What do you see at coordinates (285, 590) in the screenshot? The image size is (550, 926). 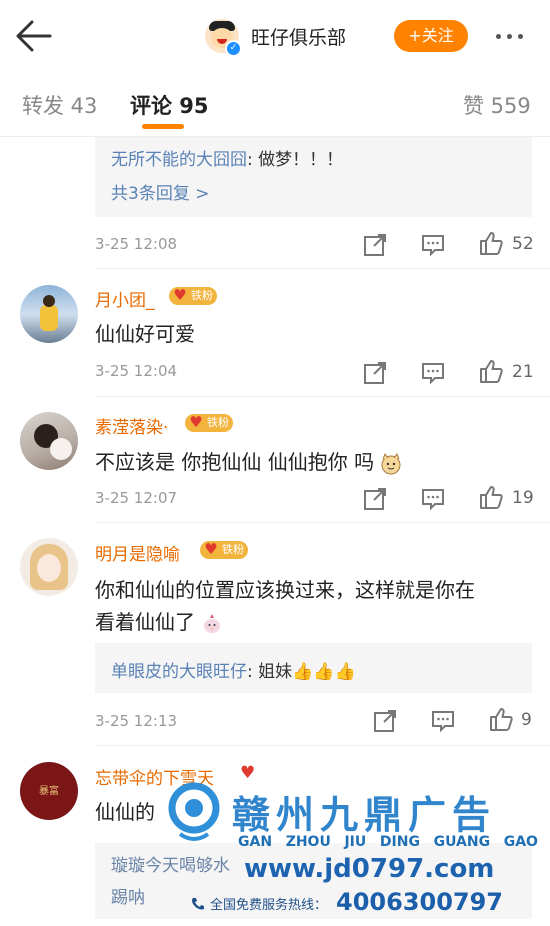 I see `comment-text-line-1: 你和仙仙的位置应该换过来，这样就是你在` at bounding box center [285, 590].